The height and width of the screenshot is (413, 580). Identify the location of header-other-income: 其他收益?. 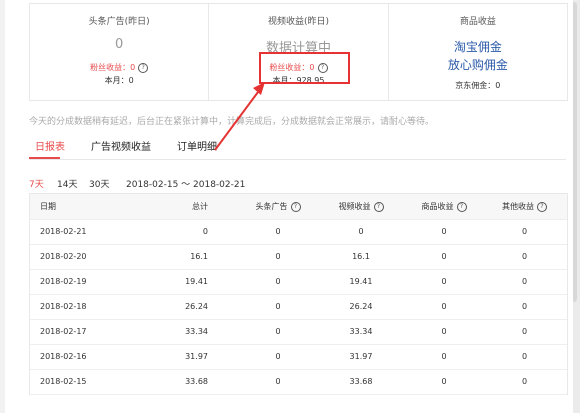
(524, 206).